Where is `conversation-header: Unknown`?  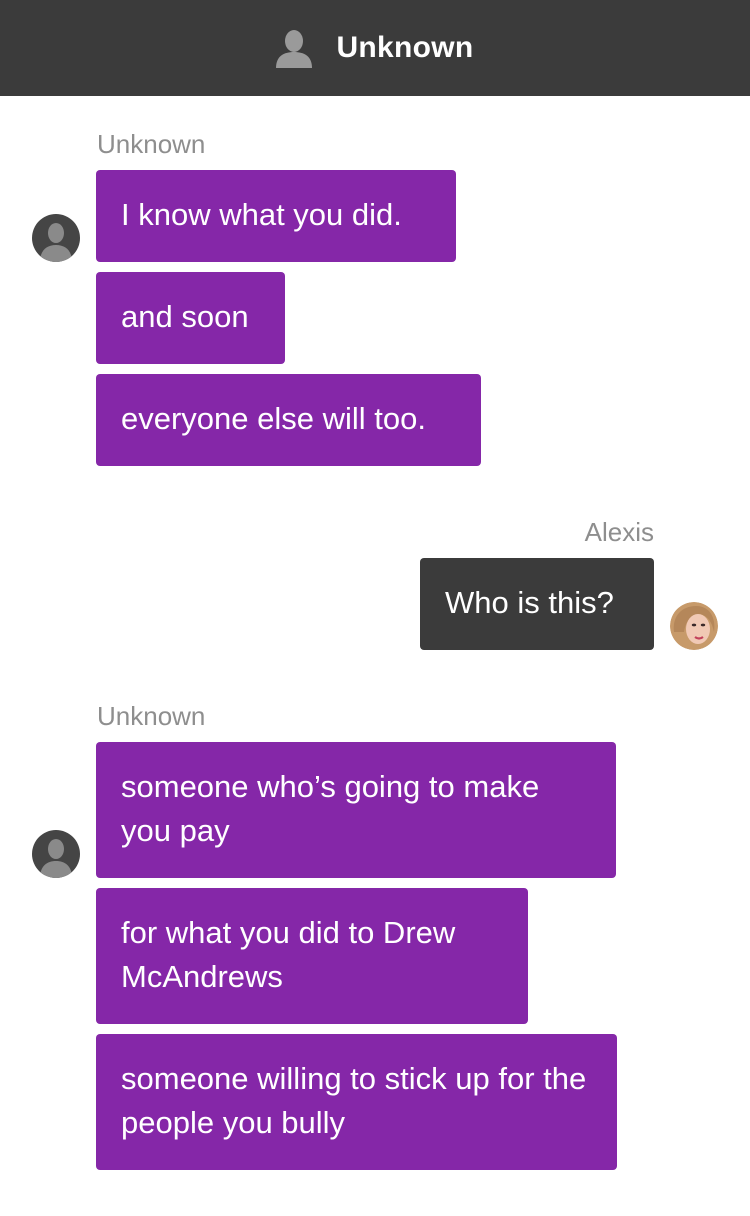 conversation-header: Unknown is located at coordinates (375, 48).